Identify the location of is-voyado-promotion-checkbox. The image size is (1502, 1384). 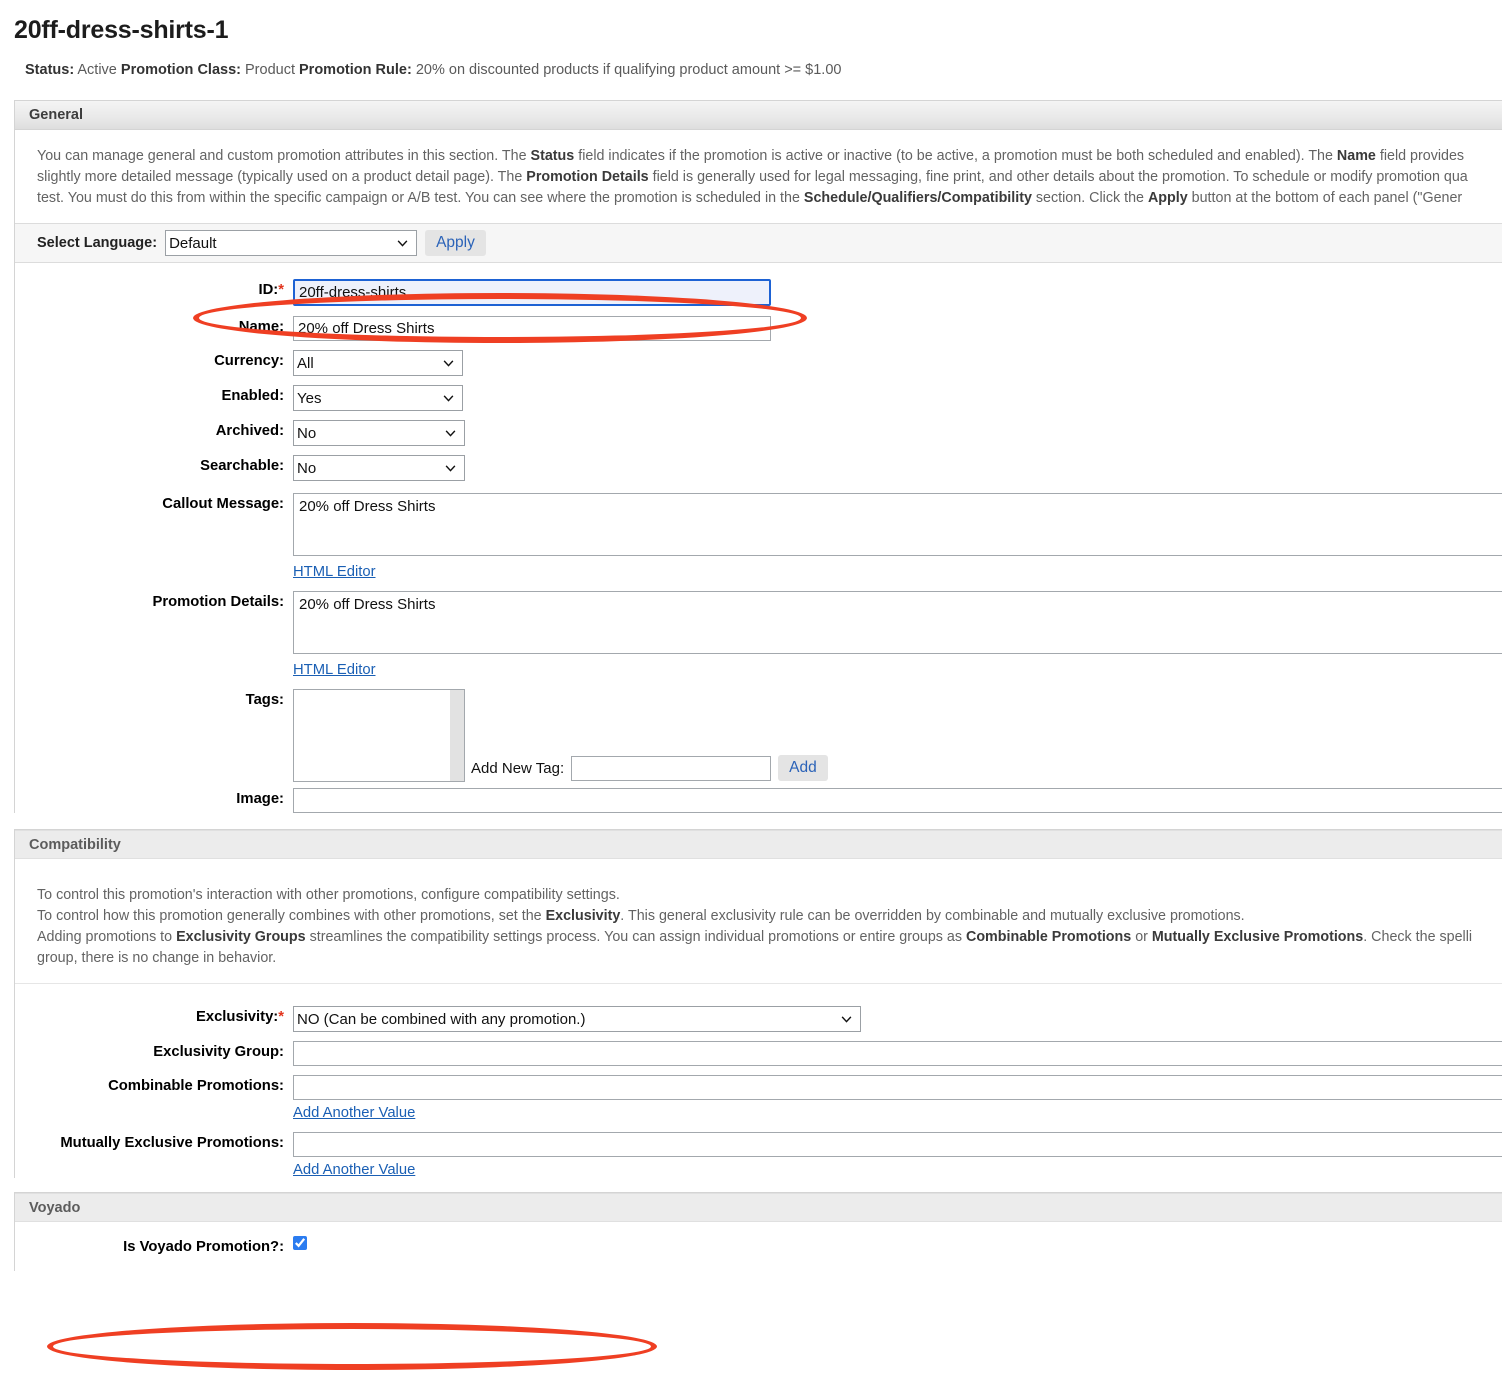
(300, 1243).